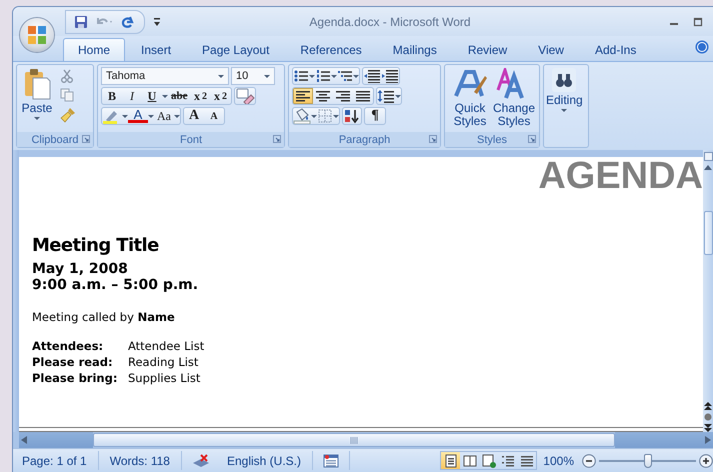 This screenshot has width=713, height=472. I want to click on show-marks-button: ¶, so click(375, 116).